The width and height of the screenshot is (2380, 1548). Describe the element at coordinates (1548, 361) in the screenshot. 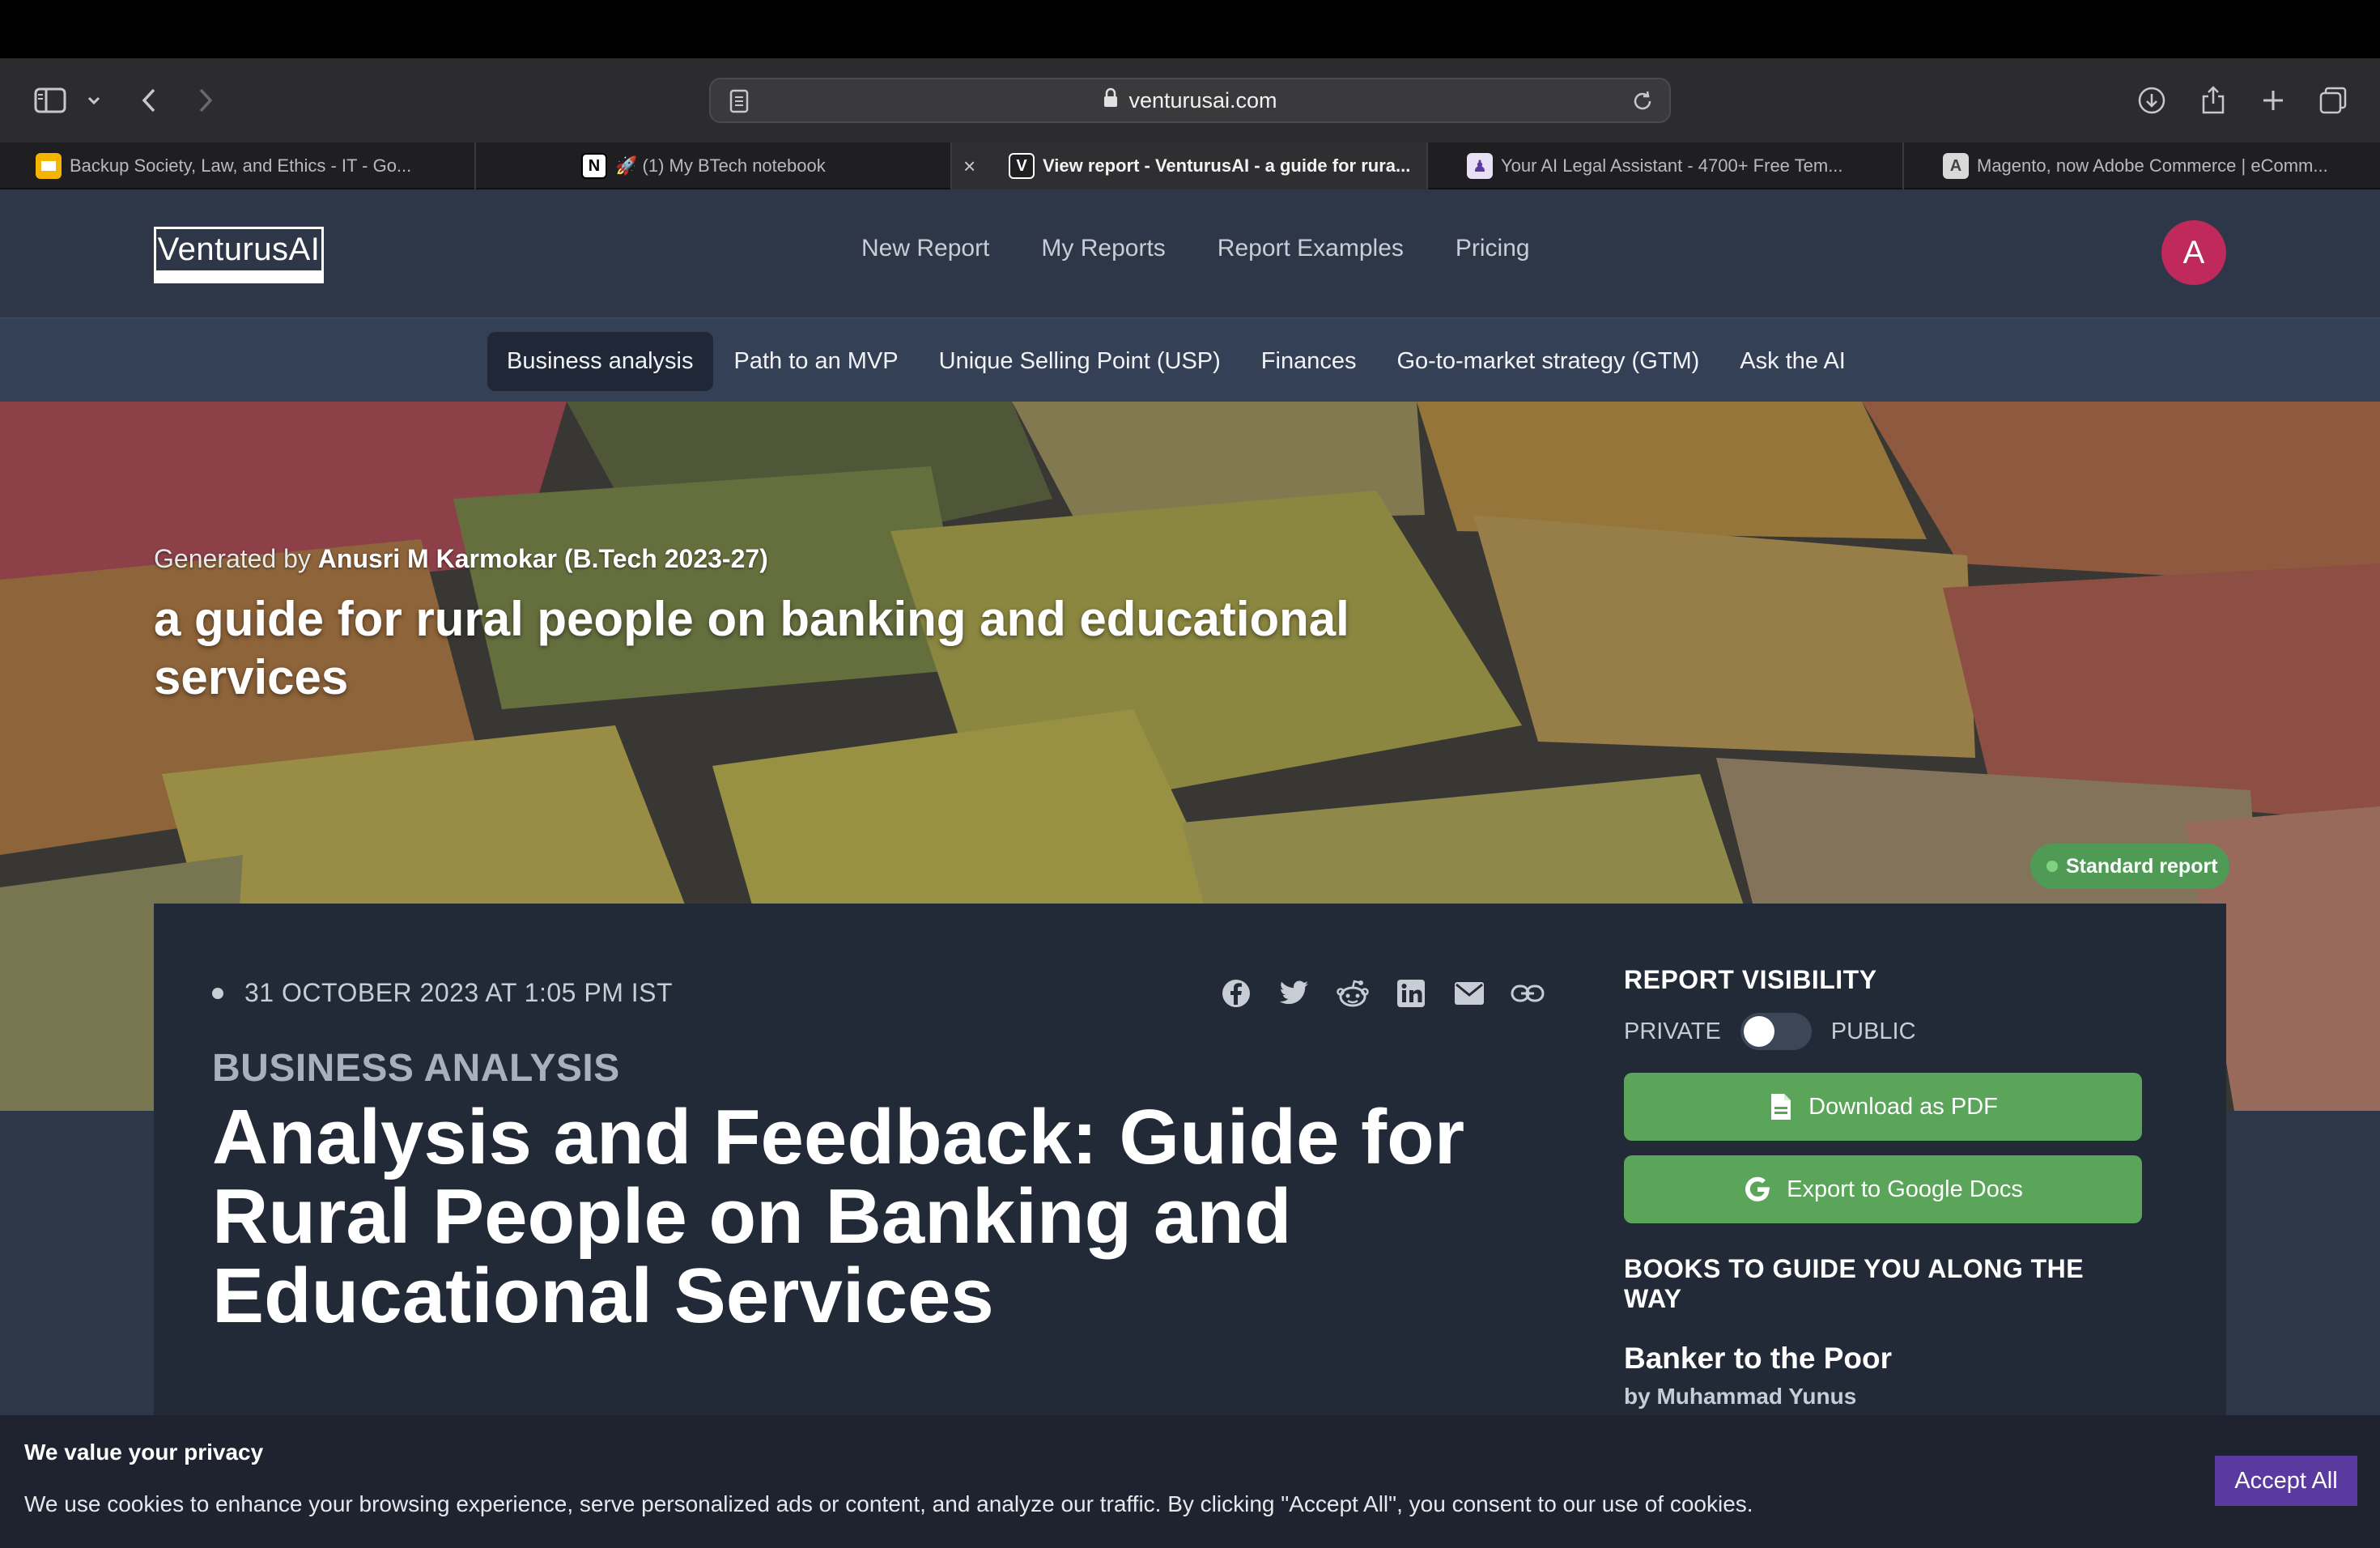

I see `tab-gtm: Go-to-market strategy (GTM)` at that location.